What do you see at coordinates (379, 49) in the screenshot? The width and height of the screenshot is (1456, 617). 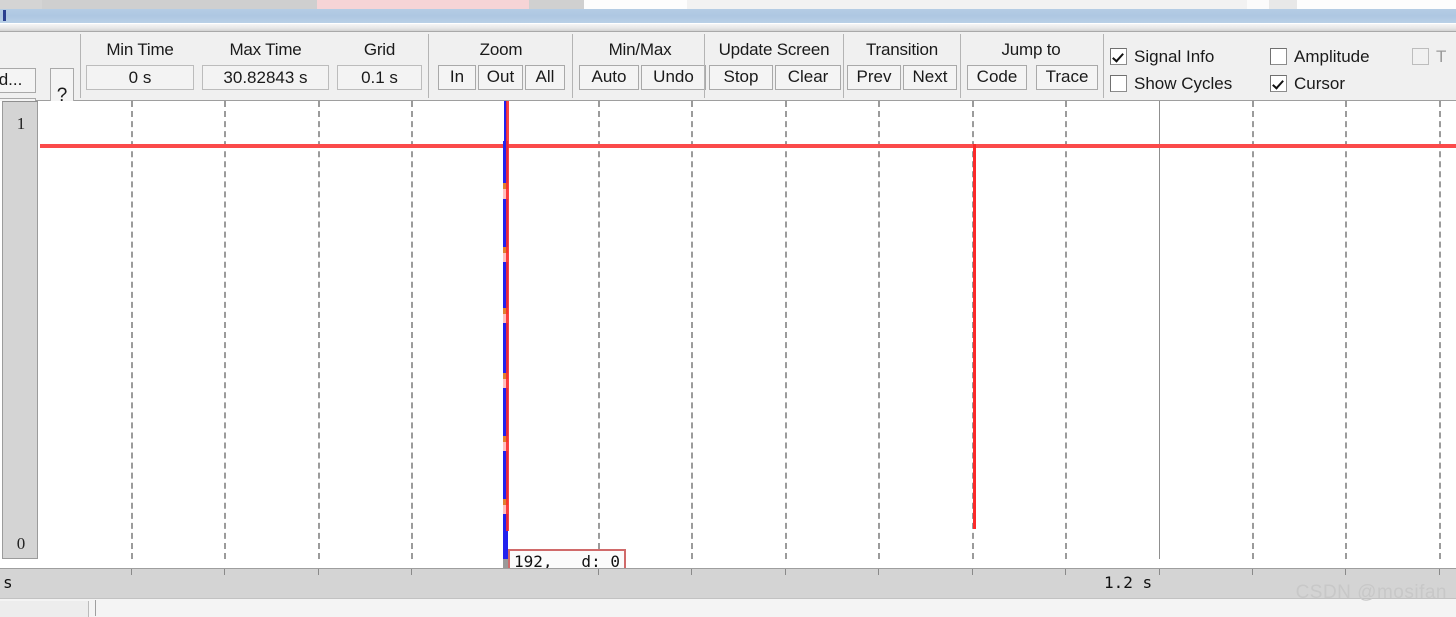 I see `grid-label: Grid` at bounding box center [379, 49].